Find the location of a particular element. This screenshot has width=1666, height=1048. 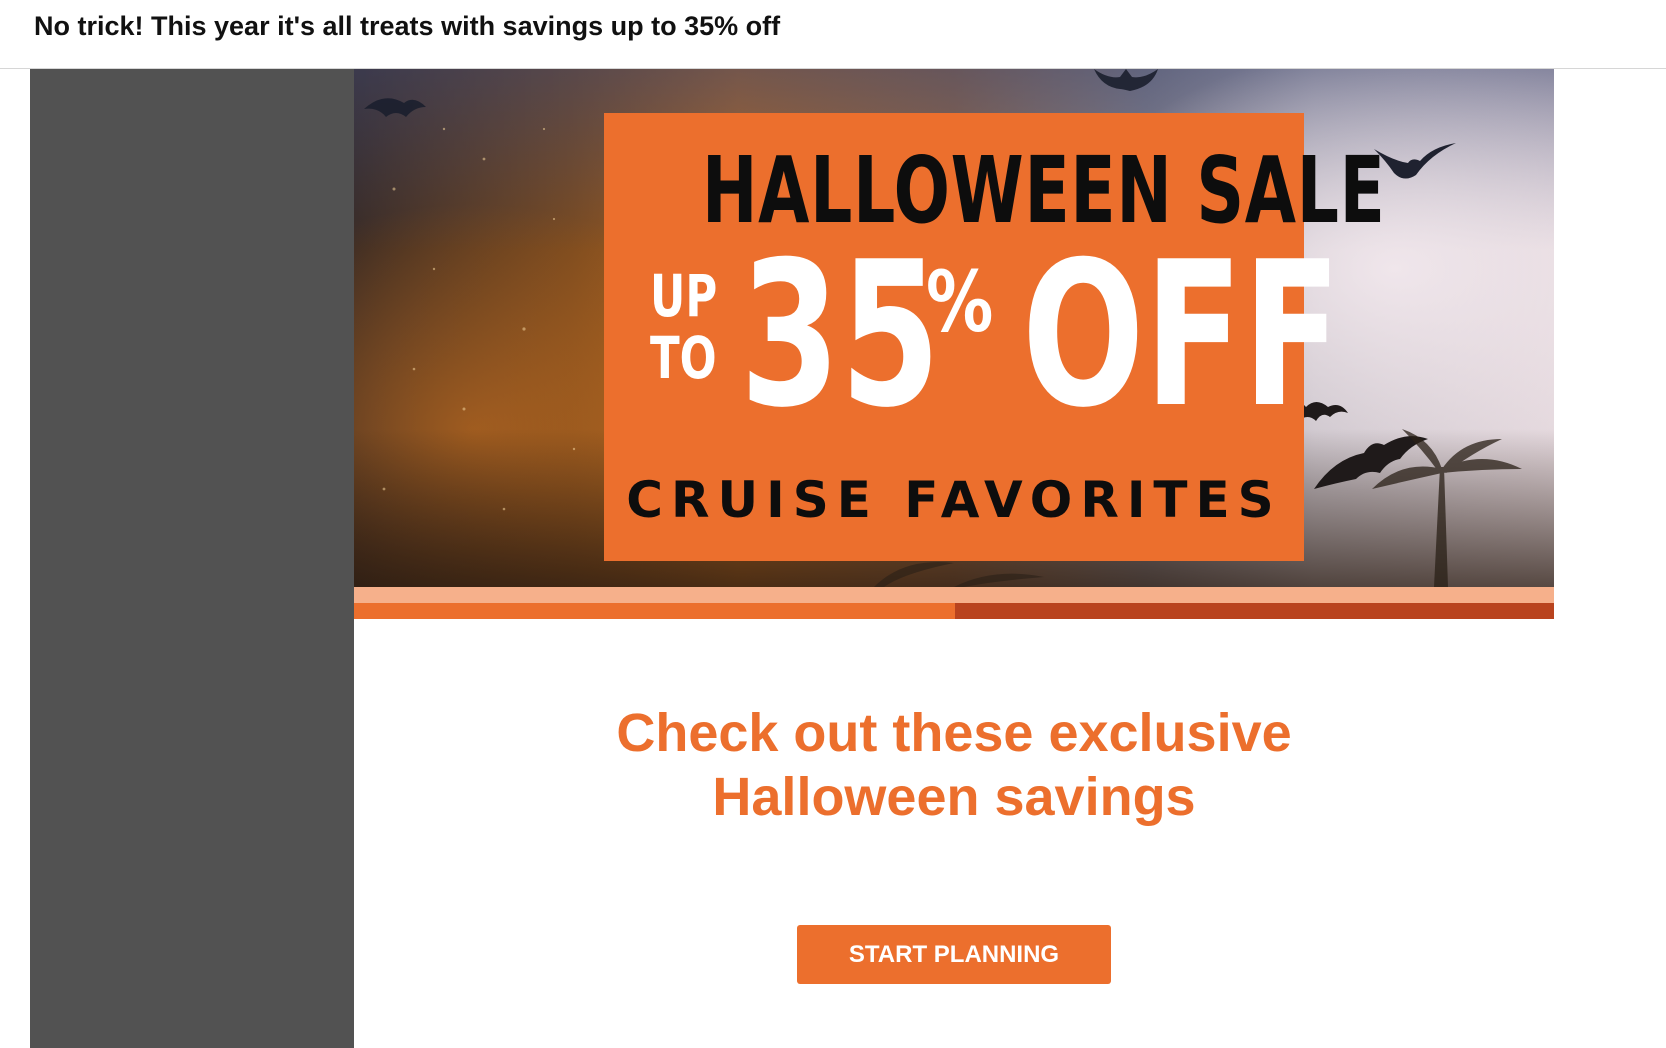

discount-number: 35 is located at coordinates (840, 335).